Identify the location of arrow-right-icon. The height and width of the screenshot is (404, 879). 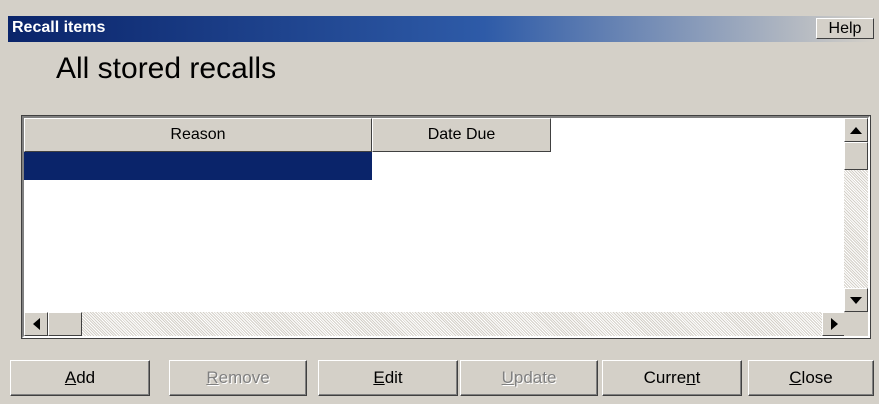
(834, 324).